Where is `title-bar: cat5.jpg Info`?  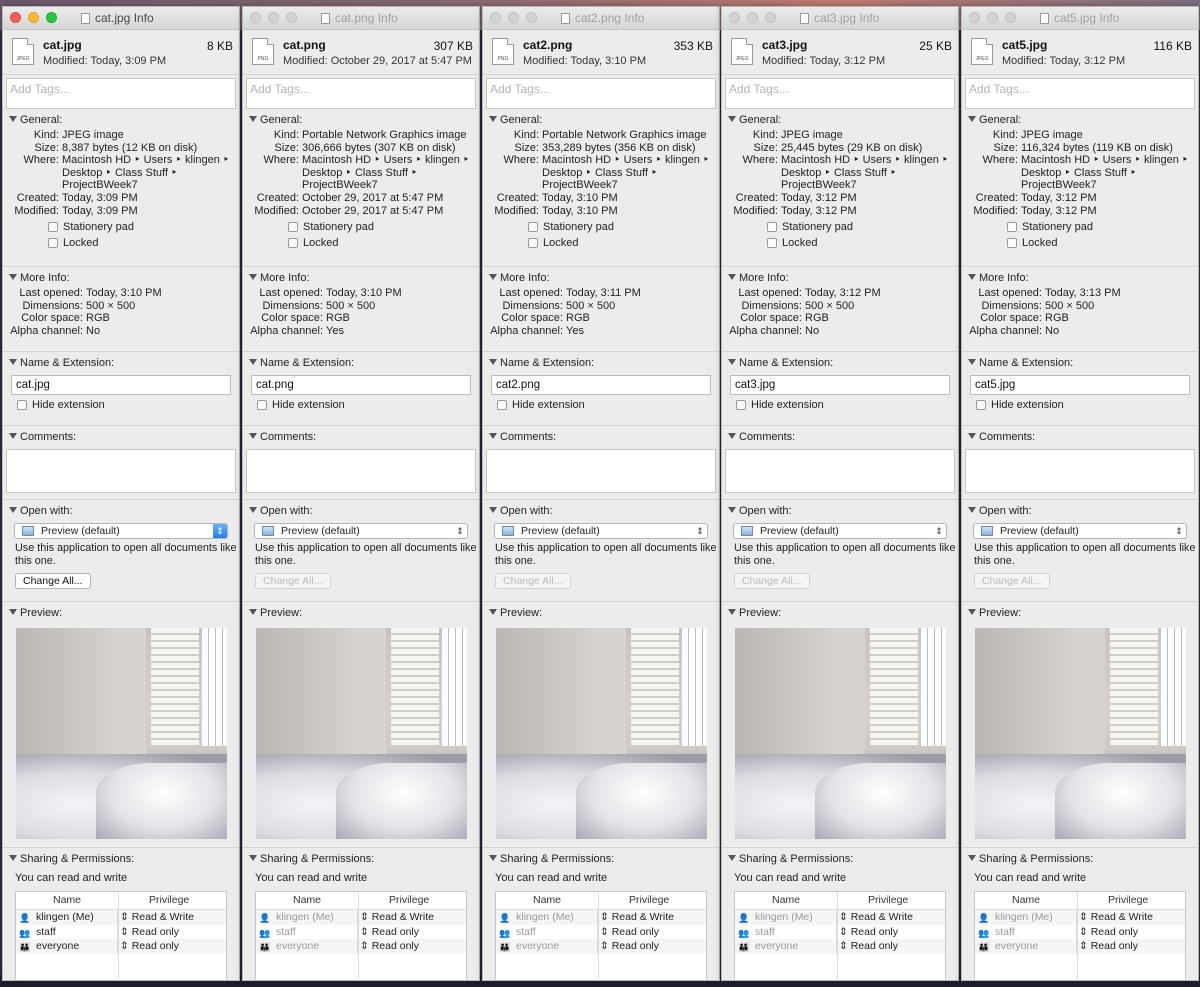 title-bar: cat5.jpg Info is located at coordinates (1080, 18).